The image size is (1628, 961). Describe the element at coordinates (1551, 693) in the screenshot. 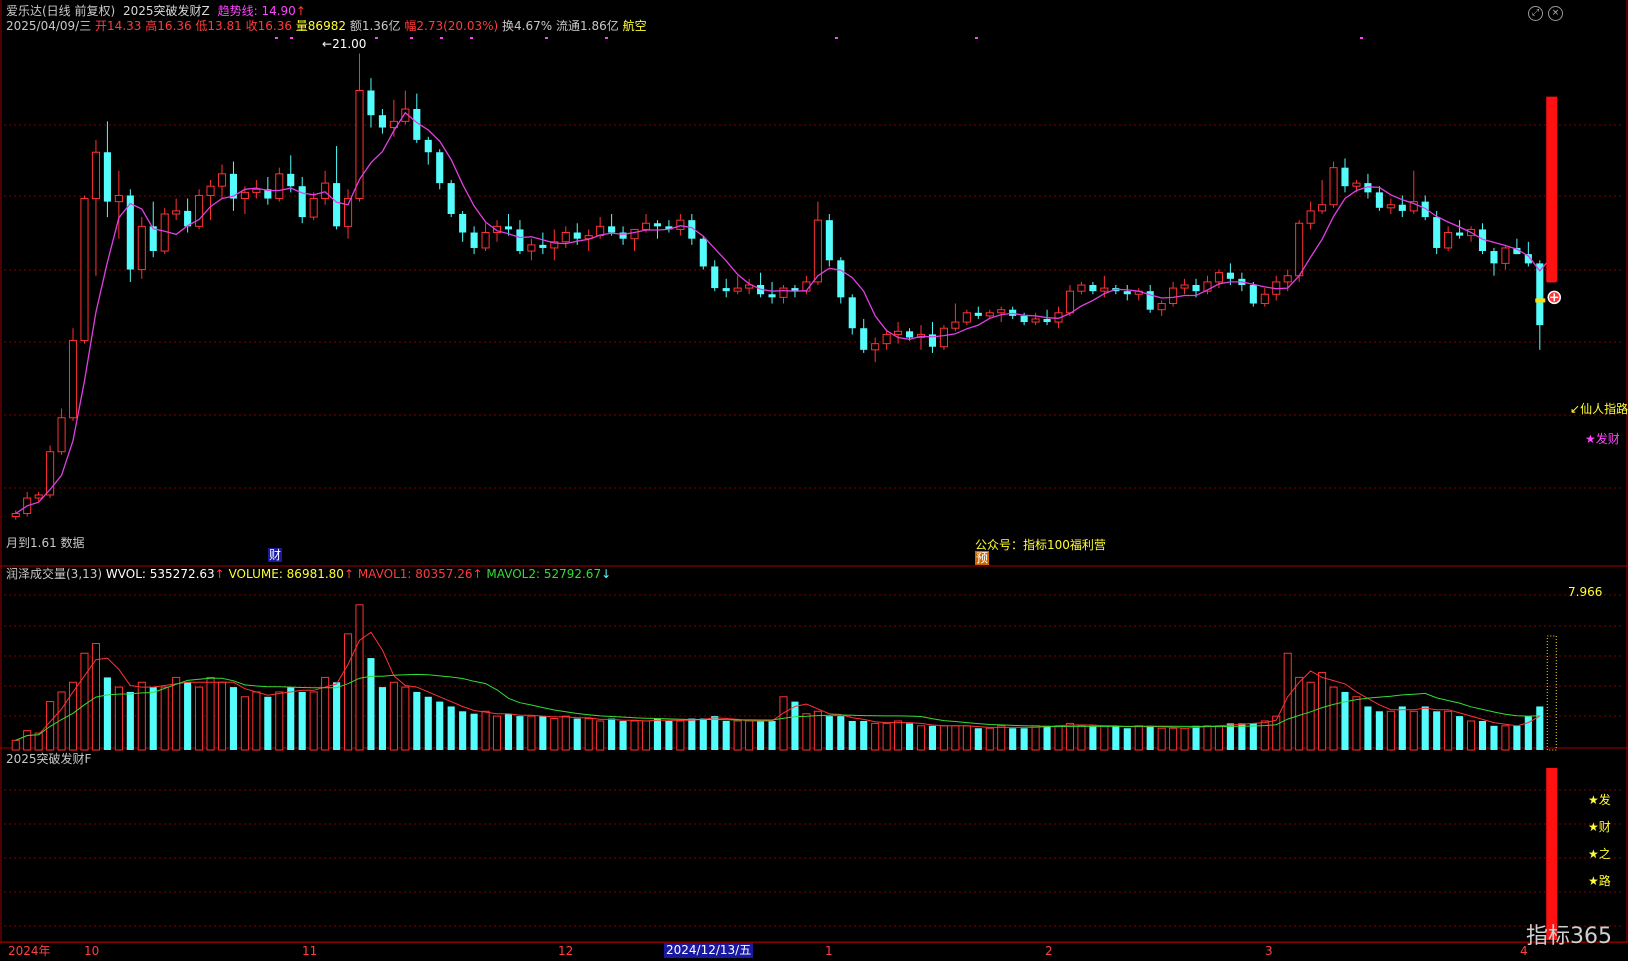

I see `volume-projection` at that location.